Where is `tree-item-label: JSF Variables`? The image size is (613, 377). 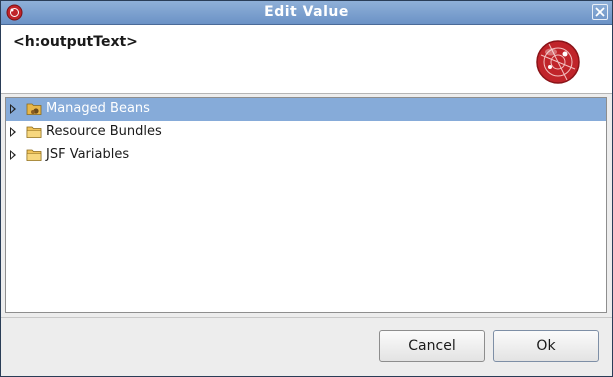
tree-item-label: JSF Variables is located at coordinates (88, 154).